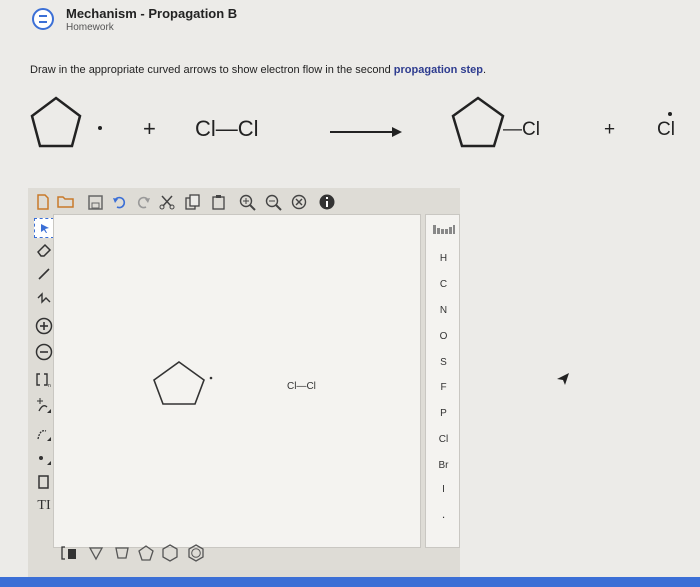 Image resolution: width=700 pixels, height=587 pixels. What do you see at coordinates (443, 336) in the screenshot?
I see `element-o: O` at bounding box center [443, 336].